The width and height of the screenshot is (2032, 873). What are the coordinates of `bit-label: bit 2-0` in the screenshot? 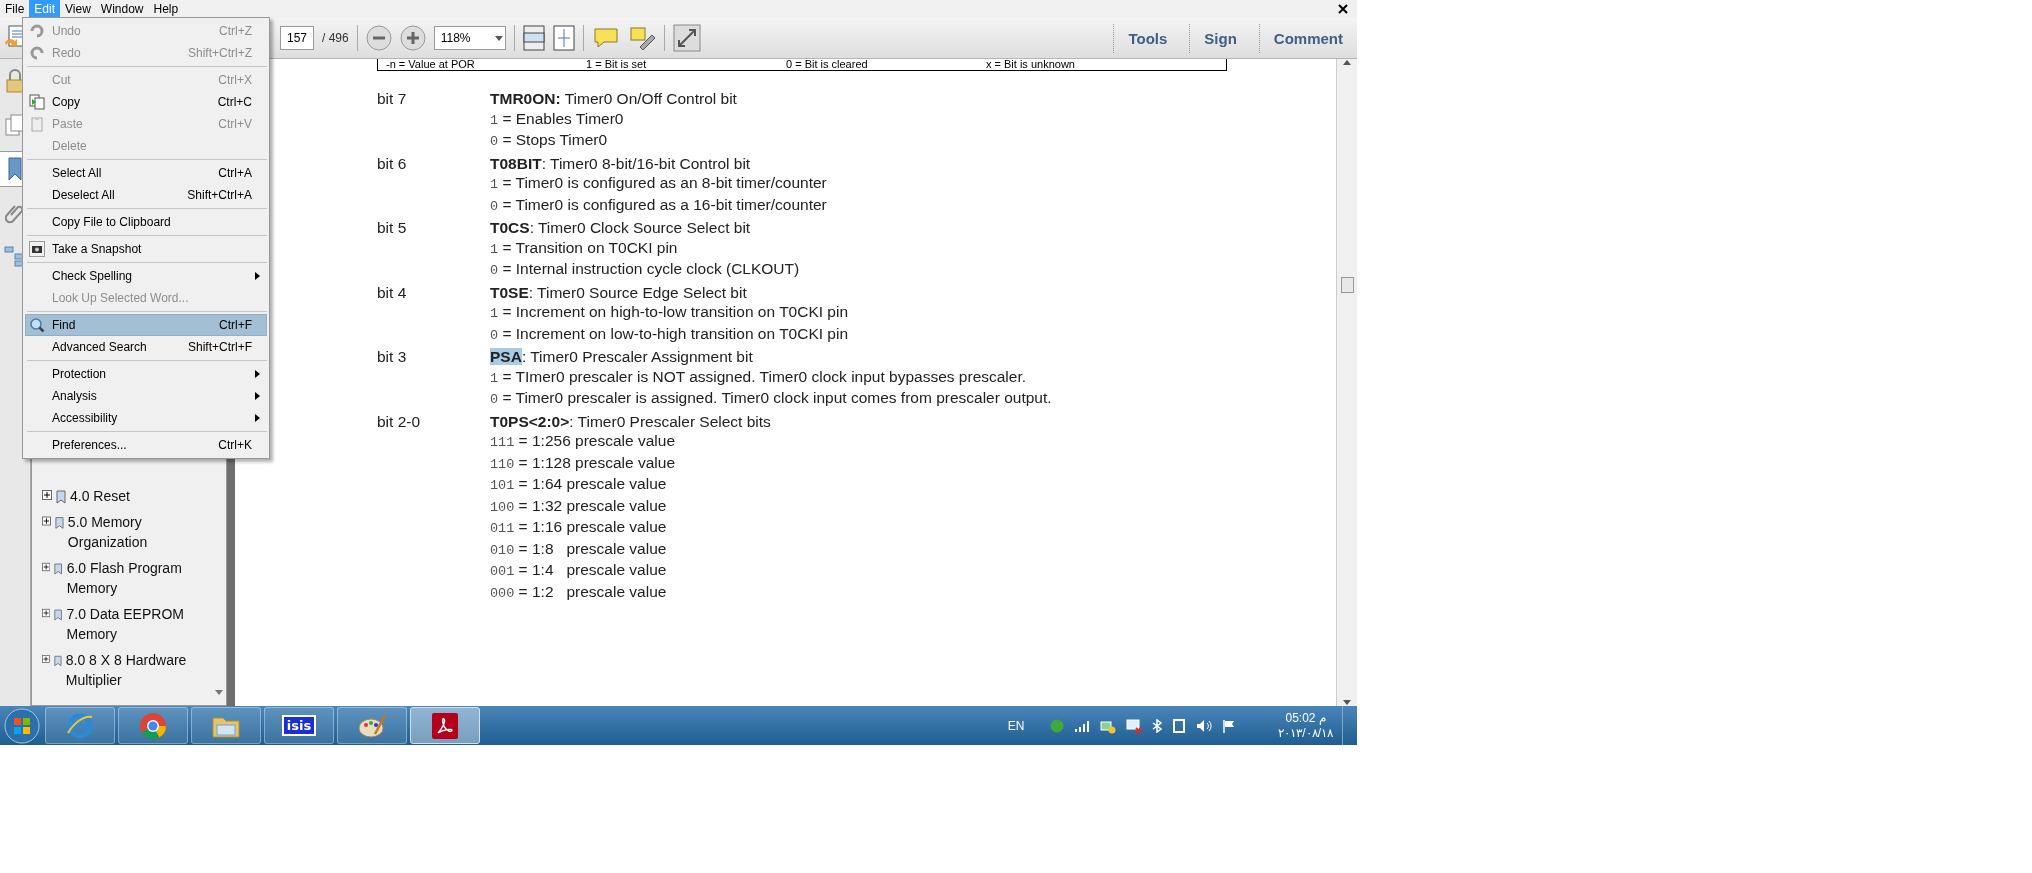 It's located at (399, 421).